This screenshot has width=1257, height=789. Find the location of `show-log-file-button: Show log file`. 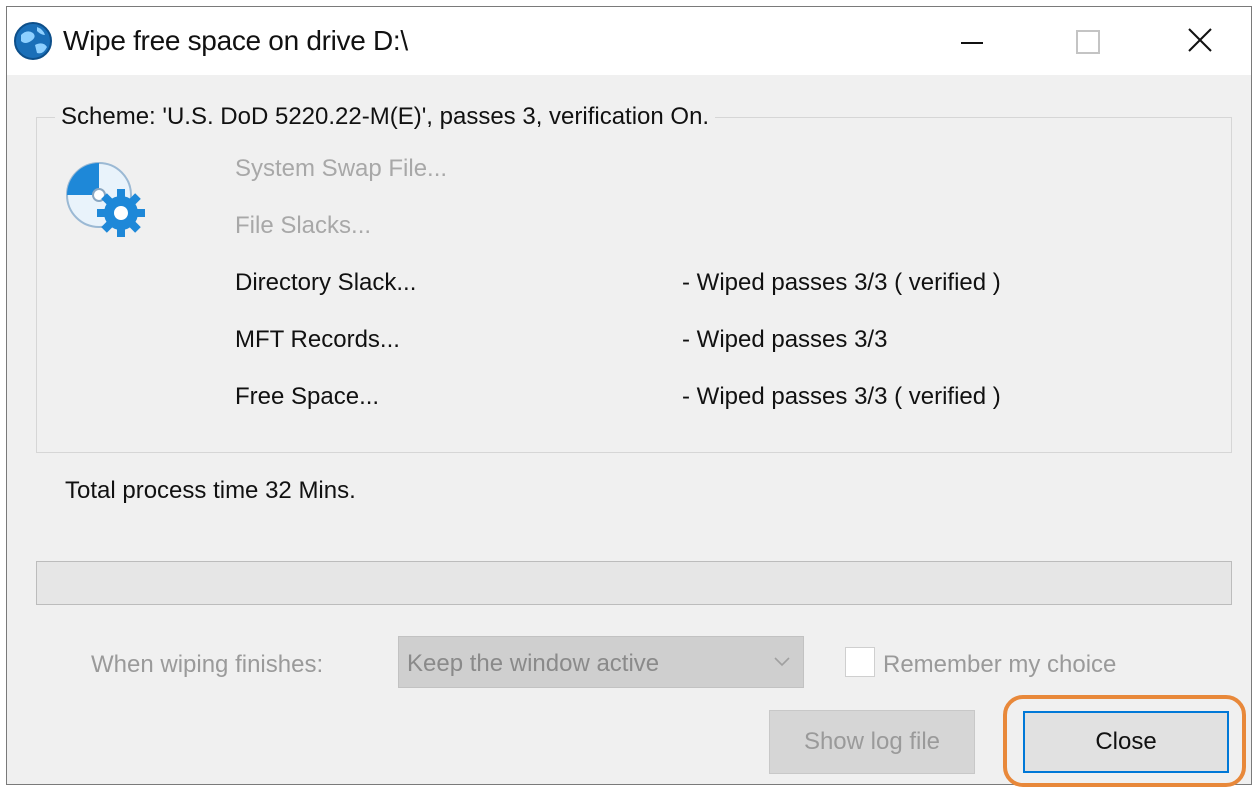

show-log-file-button: Show log file is located at coordinates (872, 742).